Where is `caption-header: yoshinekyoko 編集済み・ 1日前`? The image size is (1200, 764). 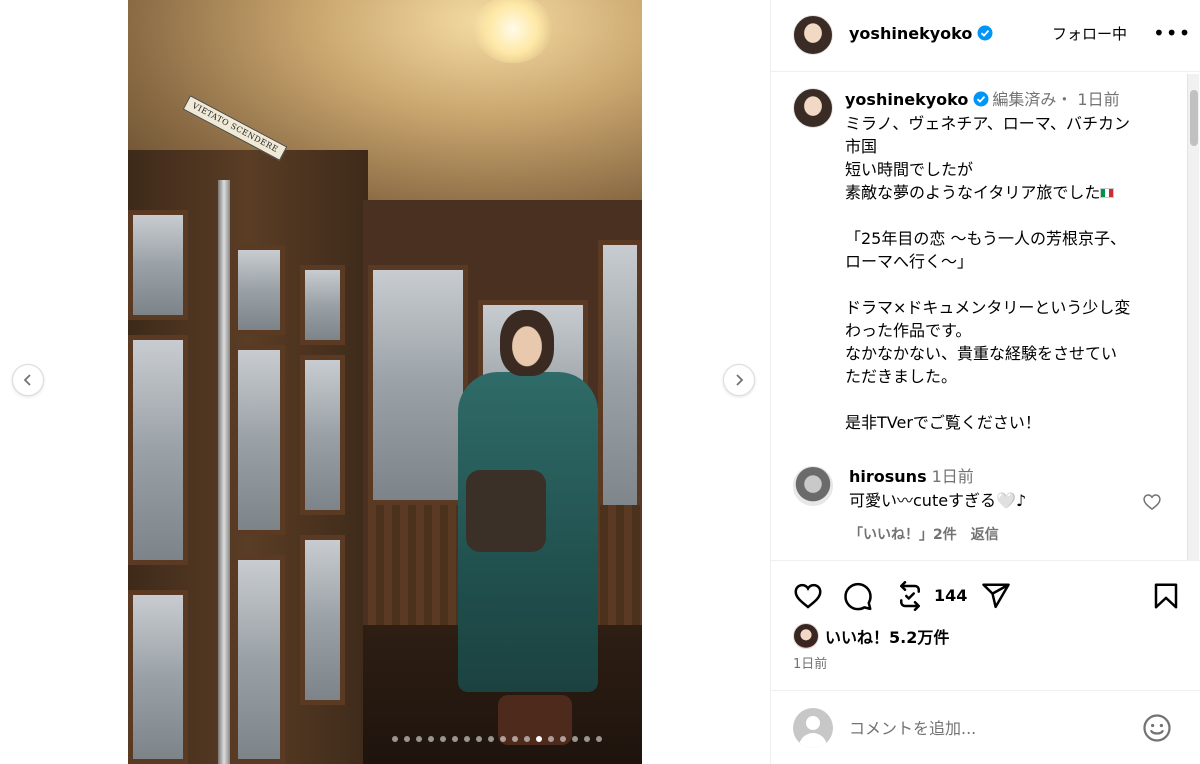
caption-header: yoshinekyoko 編集済み・ 1日前 is located at coordinates (982, 100).